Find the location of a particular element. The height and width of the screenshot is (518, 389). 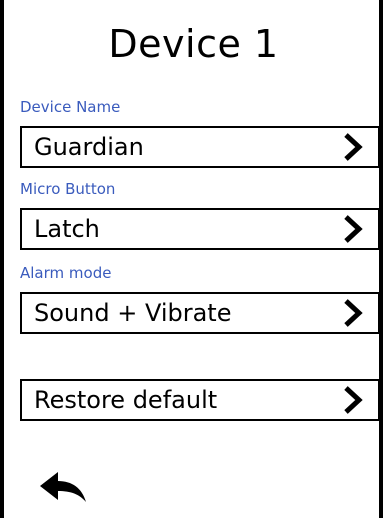

restore-default-label: Restore default is located at coordinates (126, 400).